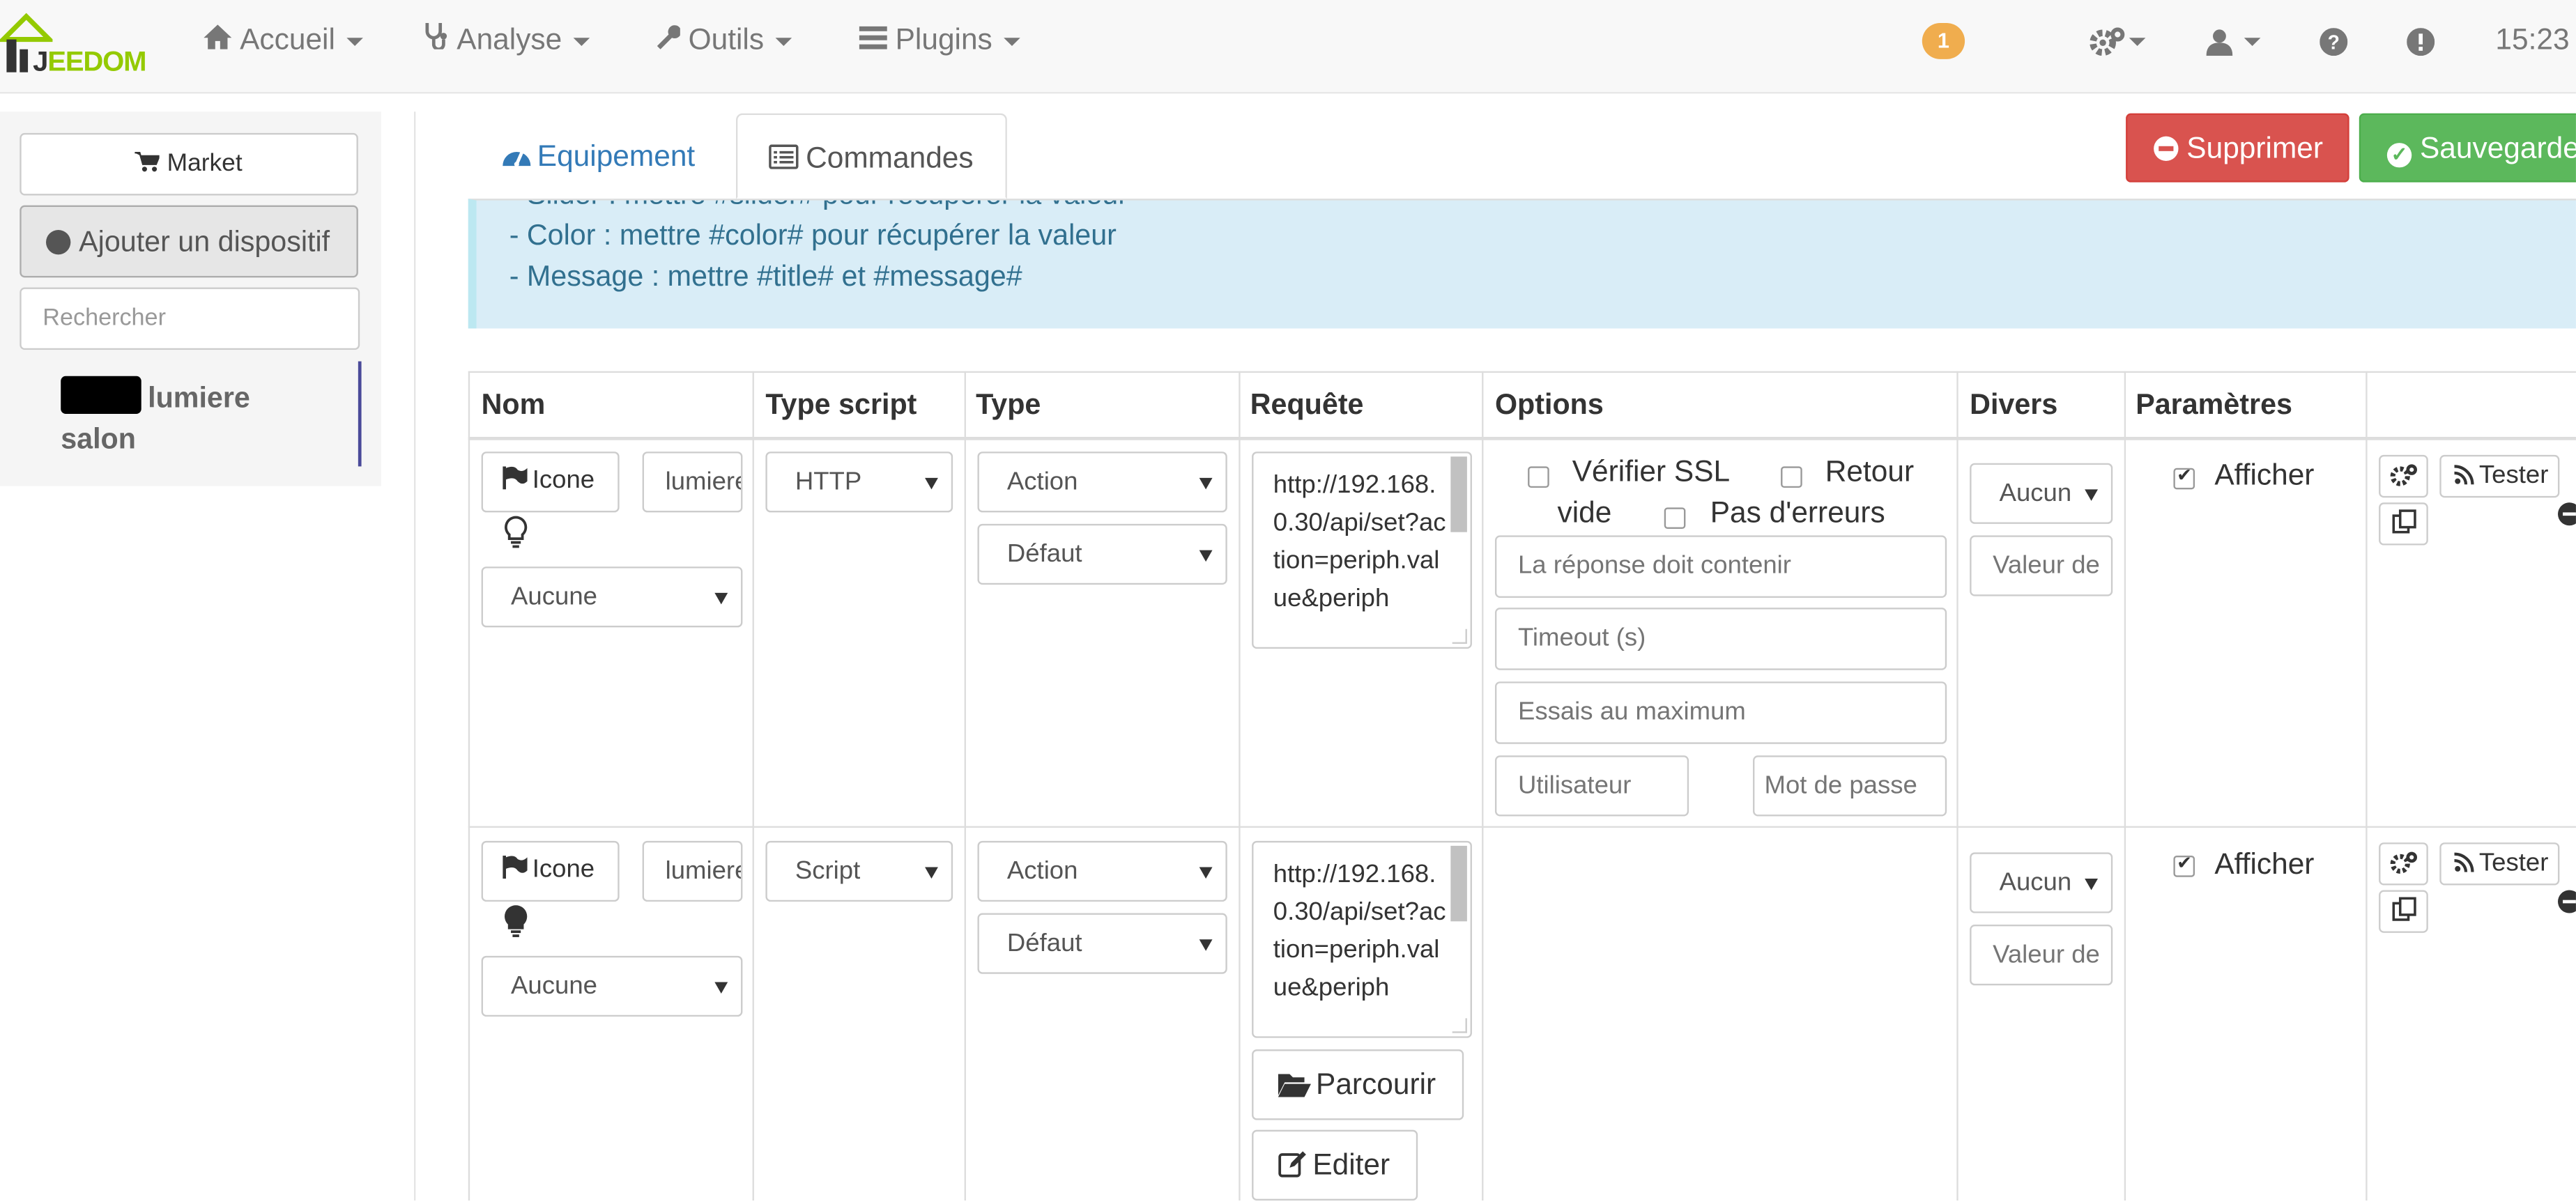 The image size is (2576, 1204). What do you see at coordinates (1288, 47) in the screenshot?
I see `top-navbar: JEEDOM Accueil Analyse Outils Plugins 1` at bounding box center [1288, 47].